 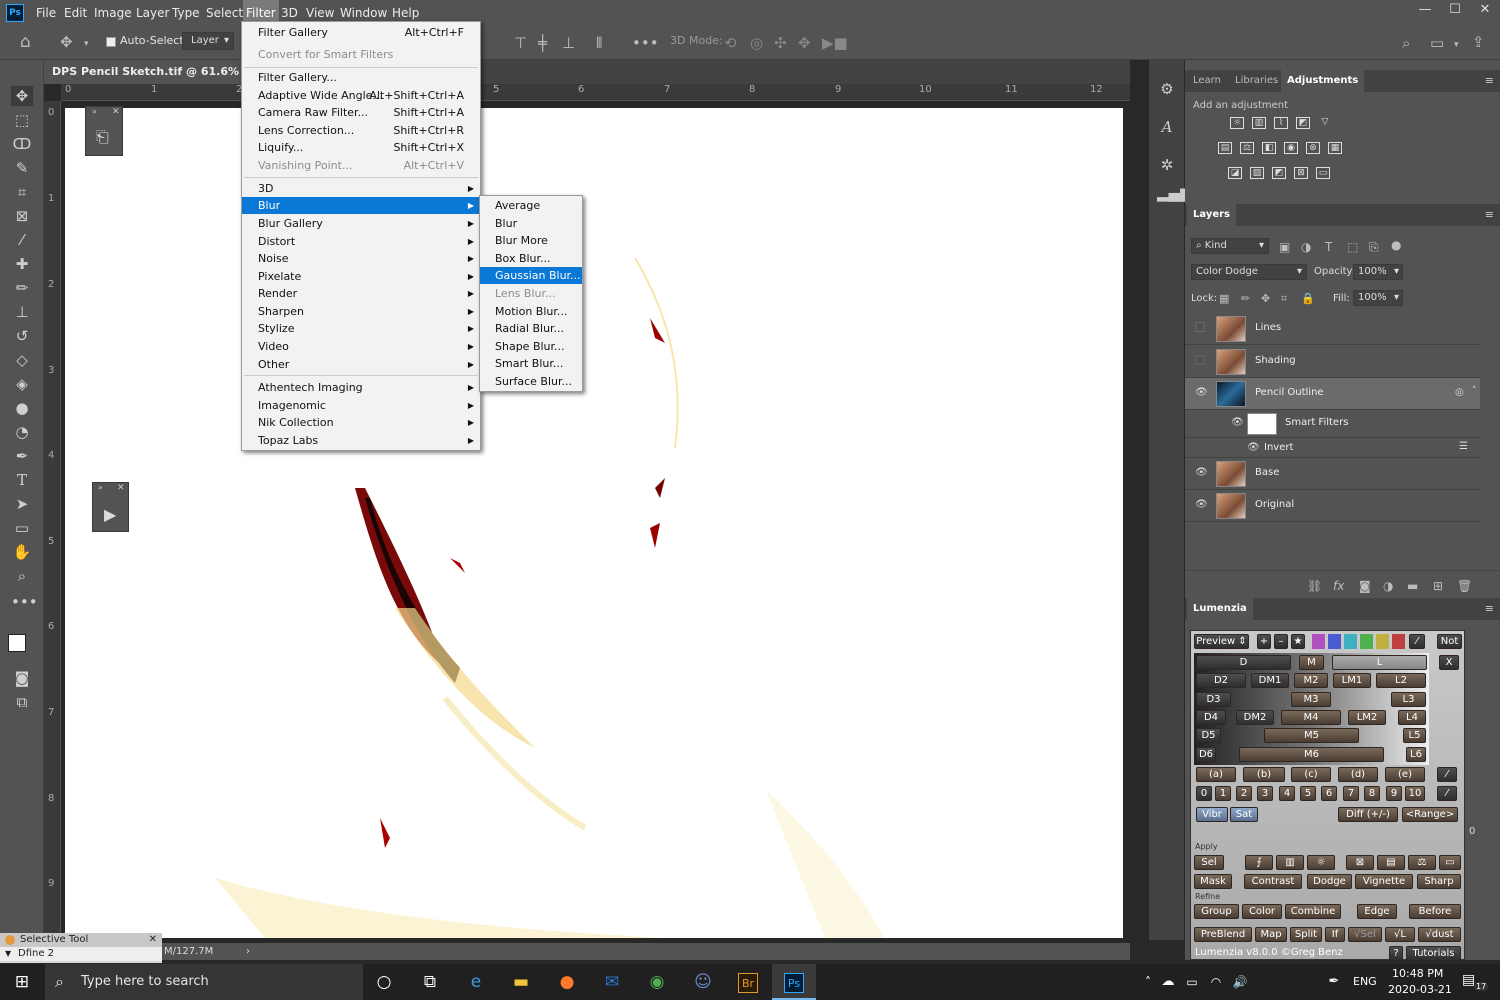 I want to click on align-top-icon: ⊤, so click(x=520, y=43).